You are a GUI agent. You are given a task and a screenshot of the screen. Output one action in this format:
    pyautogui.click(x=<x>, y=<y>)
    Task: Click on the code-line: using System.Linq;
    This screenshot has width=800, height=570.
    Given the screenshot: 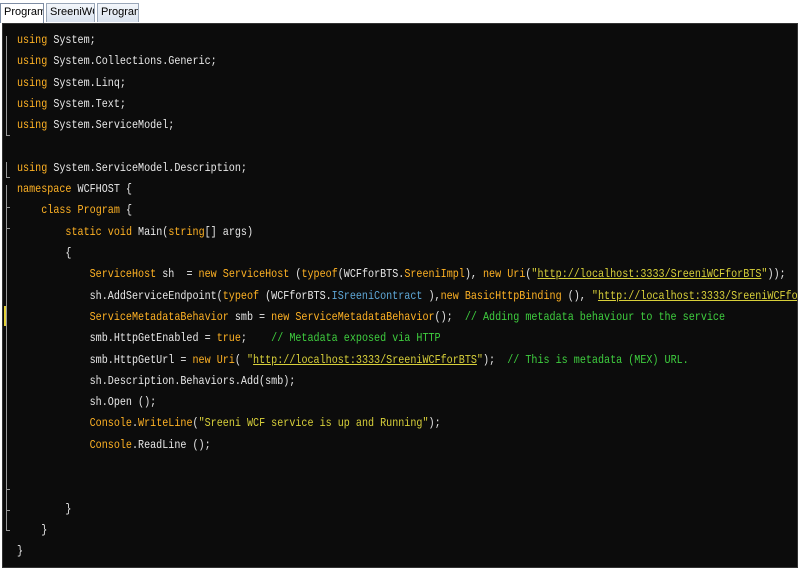 What is the action you would take?
    pyautogui.click(x=71, y=83)
    